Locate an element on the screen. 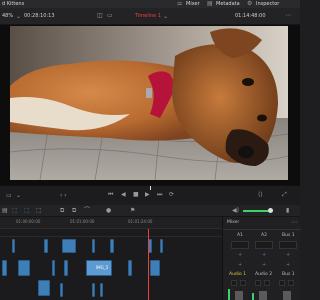  selected-video-clip: IMG_5 is located at coordinates (99, 268).